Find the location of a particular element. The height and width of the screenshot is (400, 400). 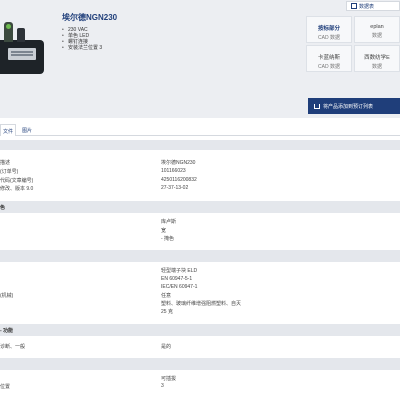

card-title: eplan is located at coordinates (377, 27).